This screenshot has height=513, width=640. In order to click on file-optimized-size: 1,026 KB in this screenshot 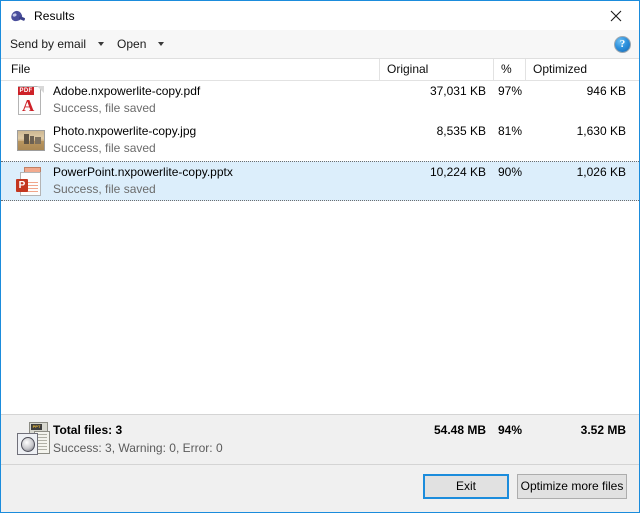, I will do `click(601, 172)`.